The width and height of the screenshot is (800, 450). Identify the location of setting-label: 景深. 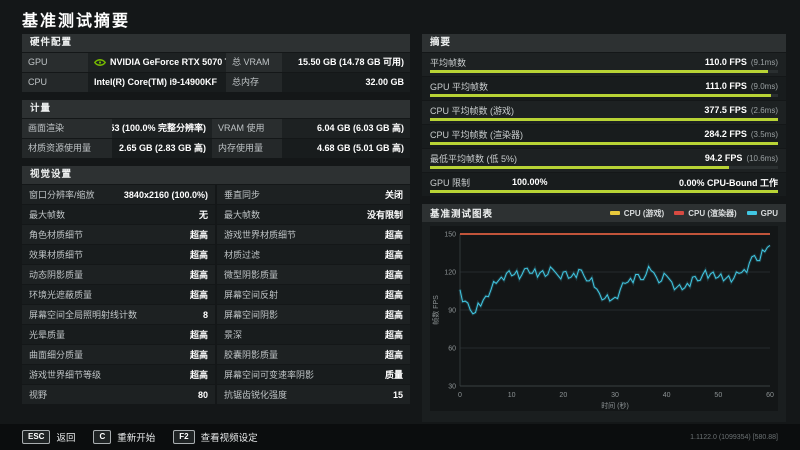
(233, 335).